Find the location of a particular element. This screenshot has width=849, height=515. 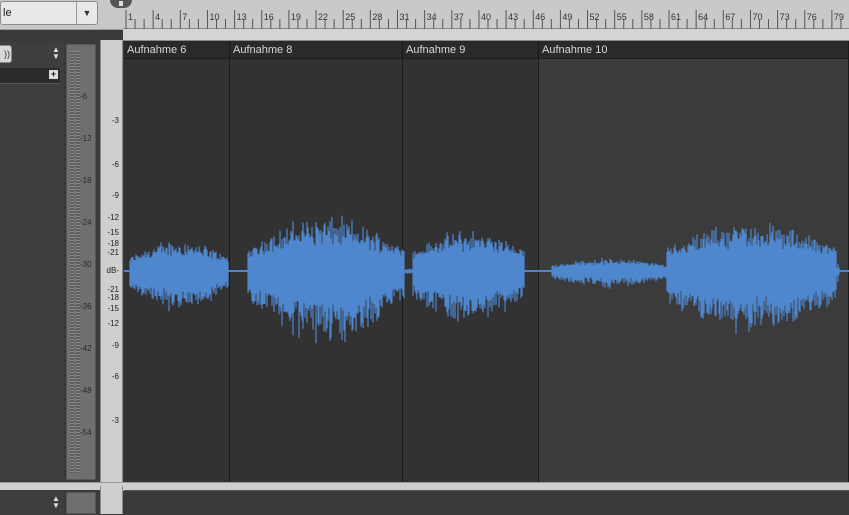

clip-header: Aufnahme 10 is located at coordinates (693, 50).